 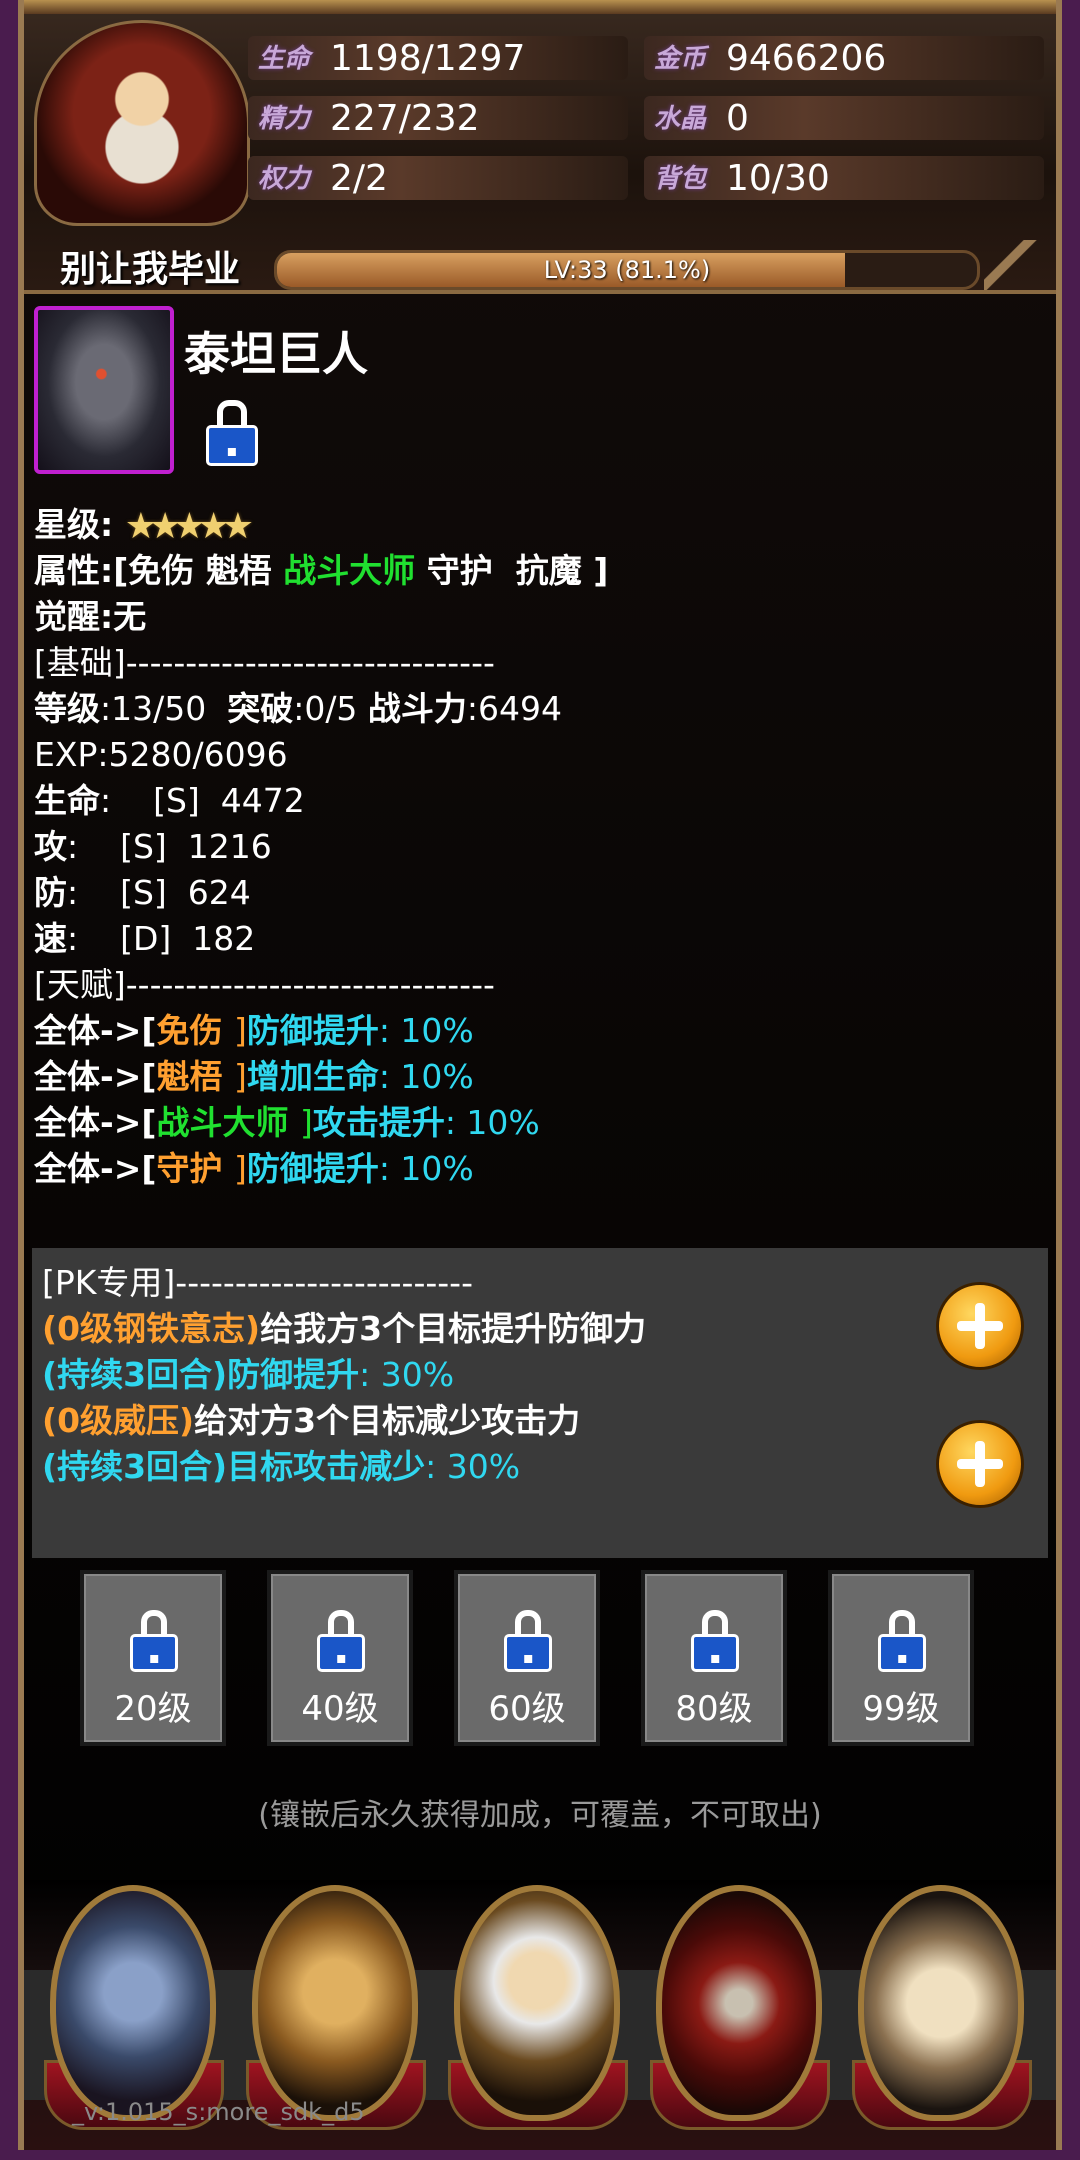 I want to click on attack-line: 攻: [S] 1216, so click(x=534, y=847).